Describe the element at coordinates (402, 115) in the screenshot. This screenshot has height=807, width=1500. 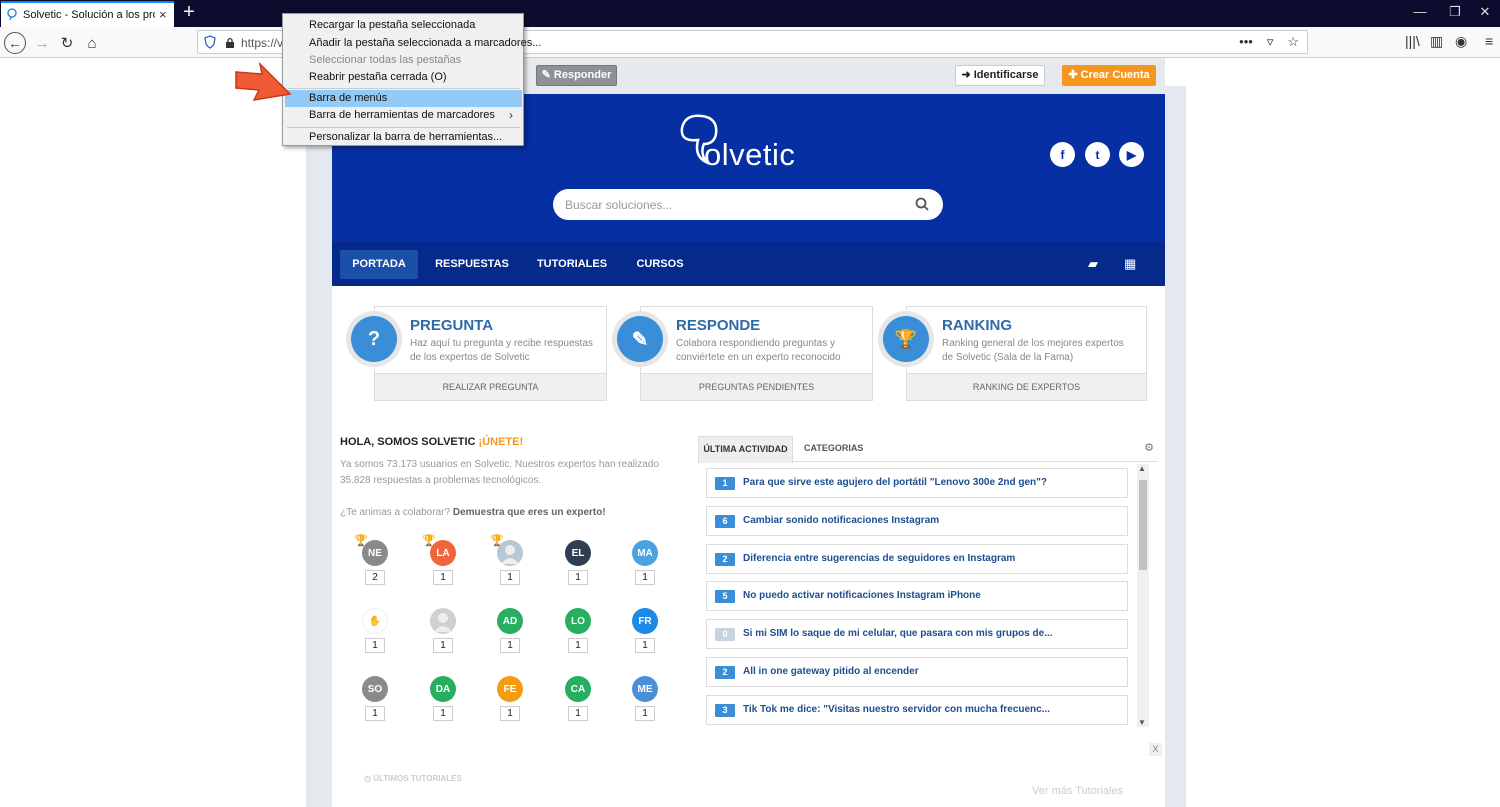
I see `menu-item-barra-marcadores: Barra de herramientas de marcadores` at that location.